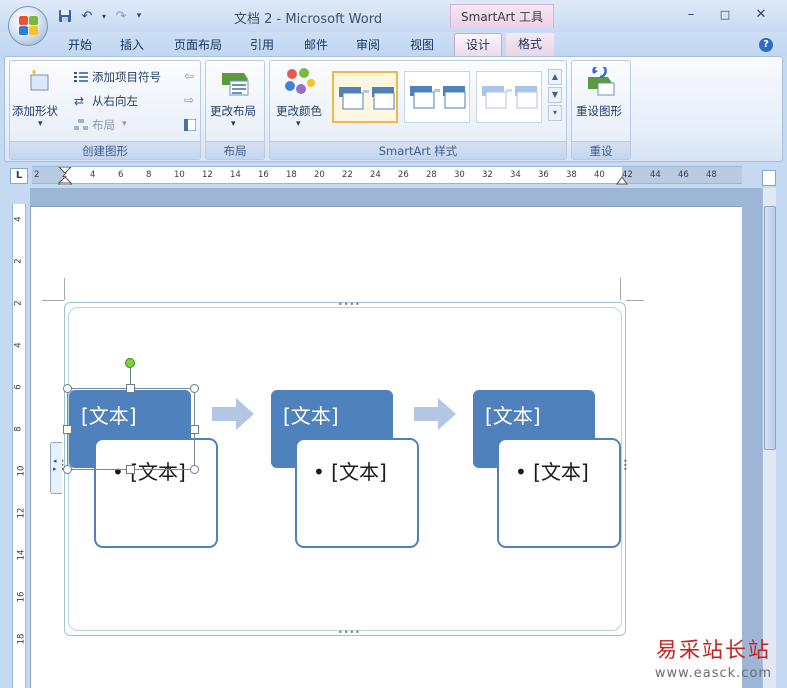 The height and width of the screenshot is (688, 787). What do you see at coordinates (21, 513) in the screenshot?
I see `ruler-v-number: 12` at bounding box center [21, 513].